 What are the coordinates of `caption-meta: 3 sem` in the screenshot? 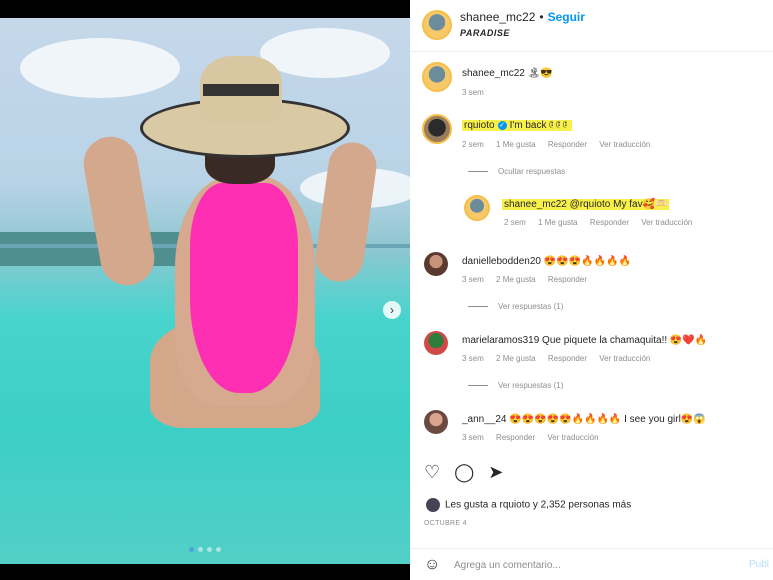 It's located at (478, 92).